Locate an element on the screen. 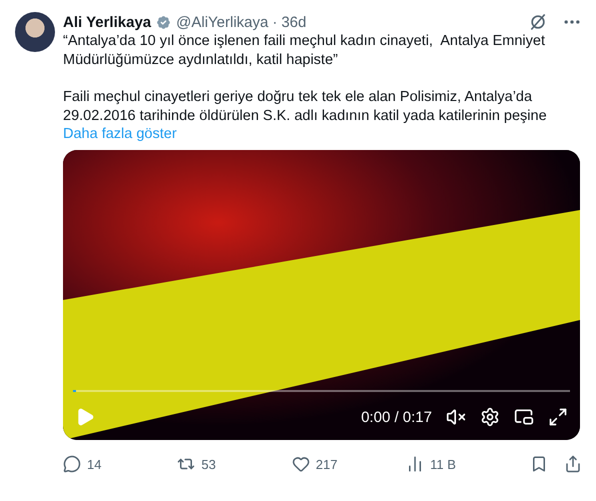 Image resolution: width=596 pixels, height=501 pixels. post-time: 36d is located at coordinates (293, 22).